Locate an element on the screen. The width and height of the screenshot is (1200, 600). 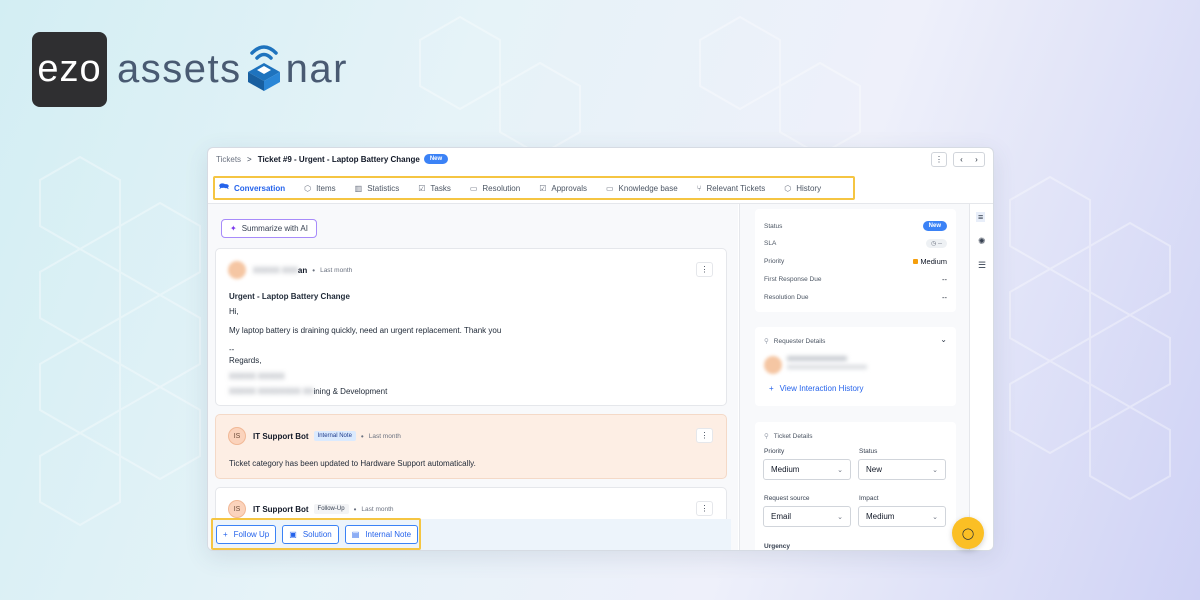
ticket-details-header: ⚲ Ticket Details is located at coordinates (788, 436).